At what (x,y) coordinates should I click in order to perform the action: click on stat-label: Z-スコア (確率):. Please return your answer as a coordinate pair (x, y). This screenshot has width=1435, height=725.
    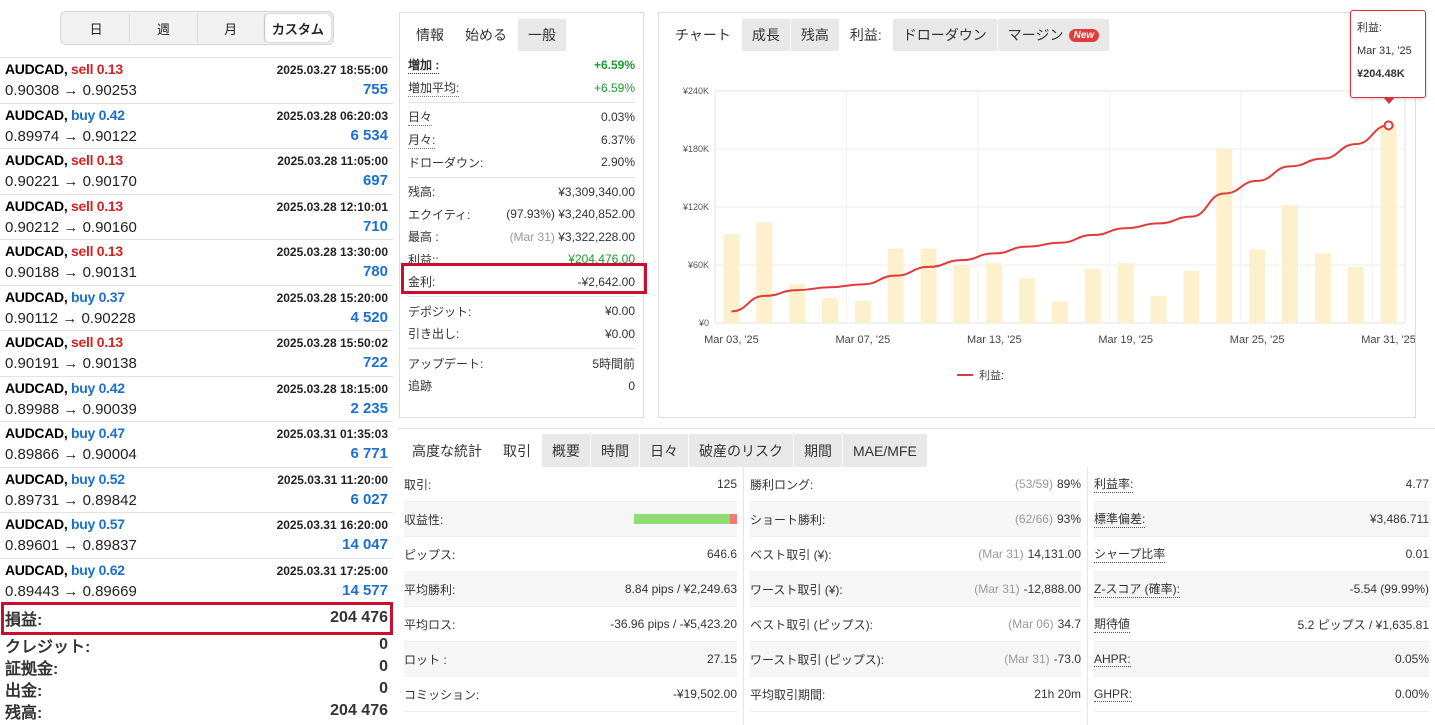
    Looking at the image, I should click on (1137, 590).